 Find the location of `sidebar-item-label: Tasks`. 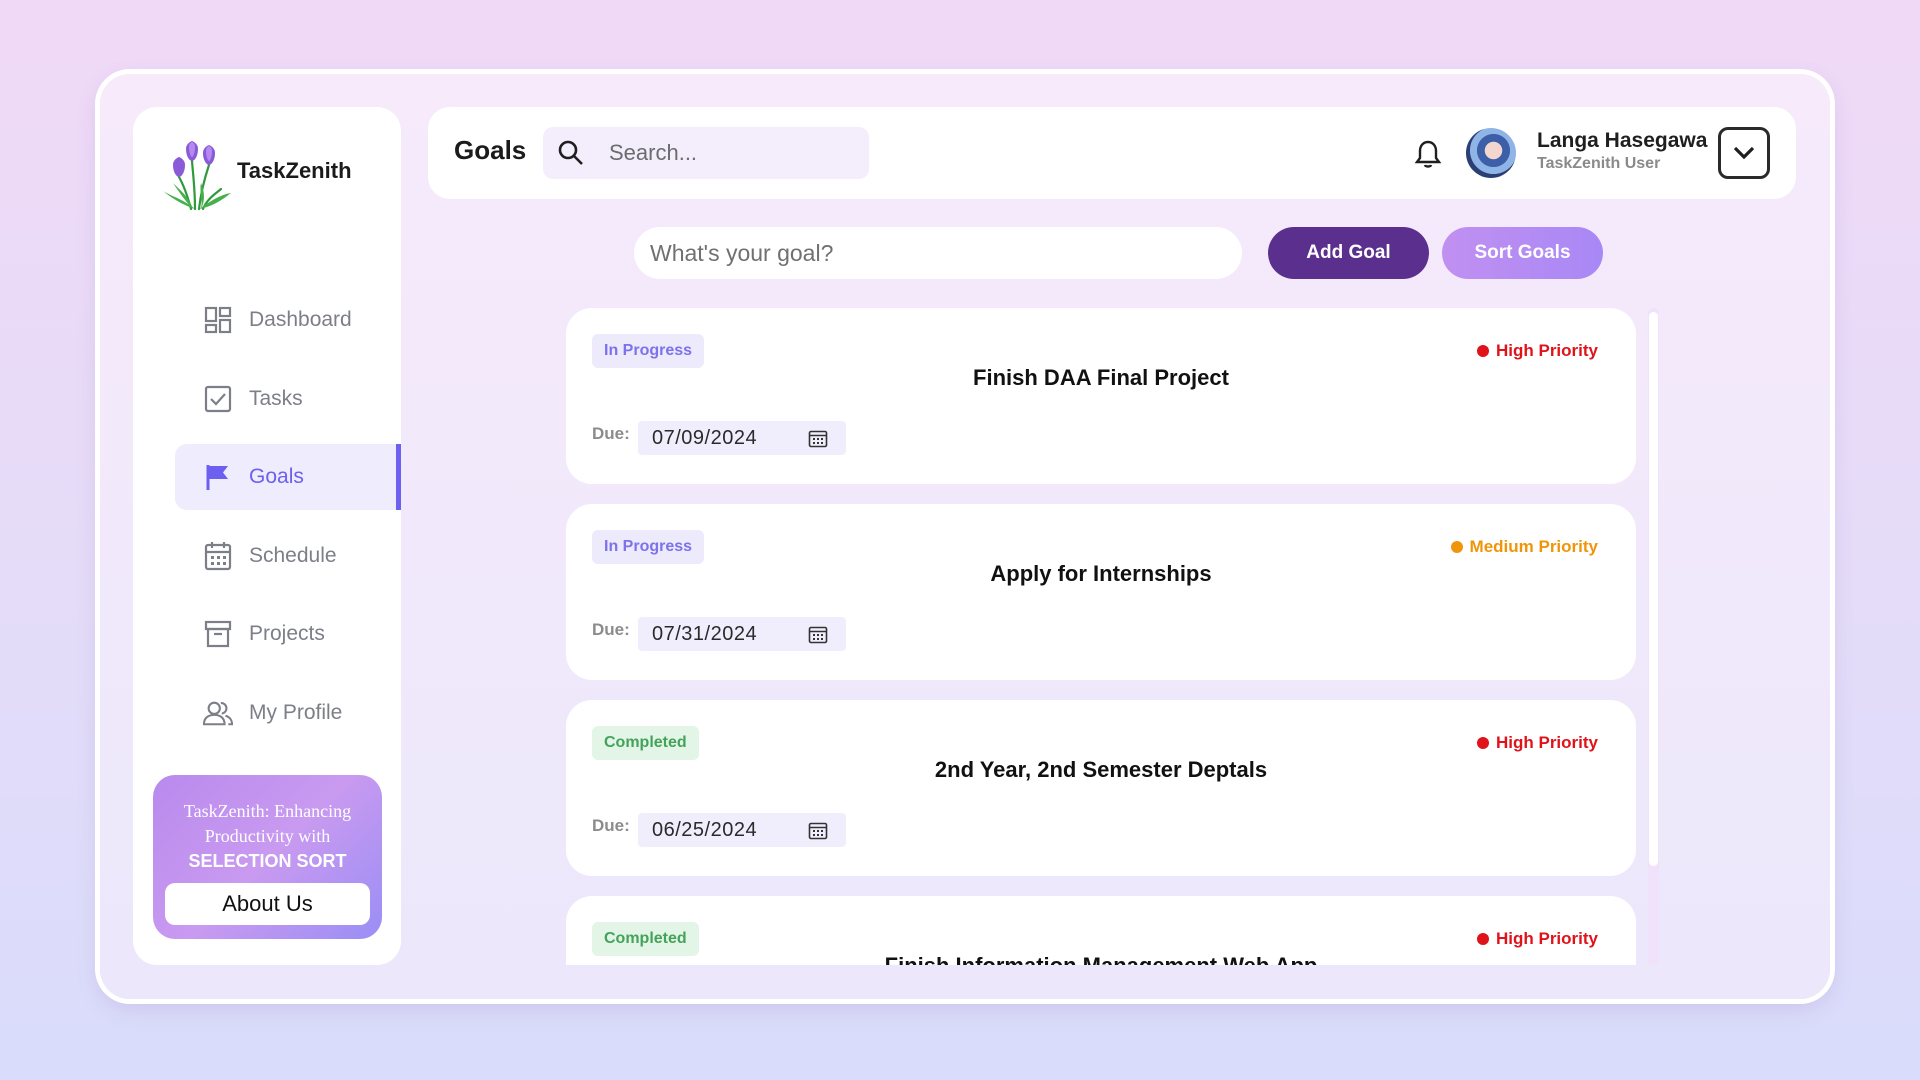

sidebar-item-label: Tasks is located at coordinates (276, 398).